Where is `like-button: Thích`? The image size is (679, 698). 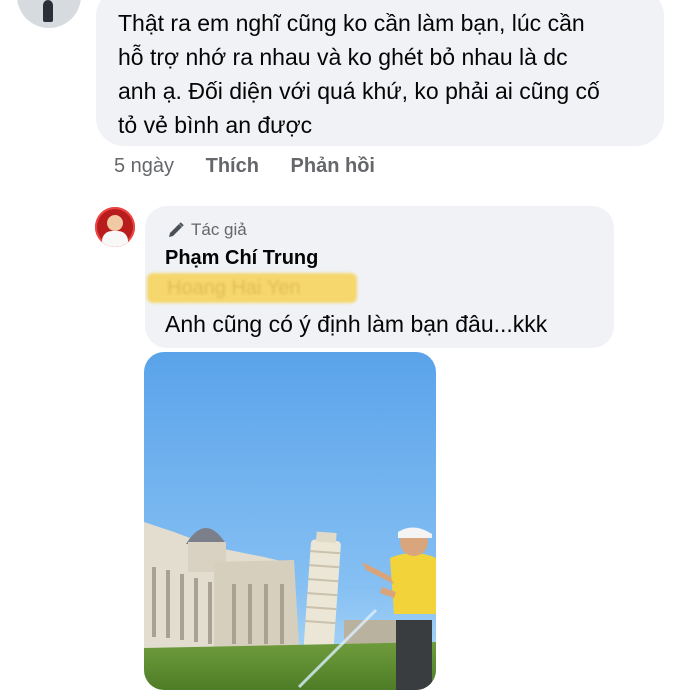
like-button: Thích is located at coordinates (232, 166).